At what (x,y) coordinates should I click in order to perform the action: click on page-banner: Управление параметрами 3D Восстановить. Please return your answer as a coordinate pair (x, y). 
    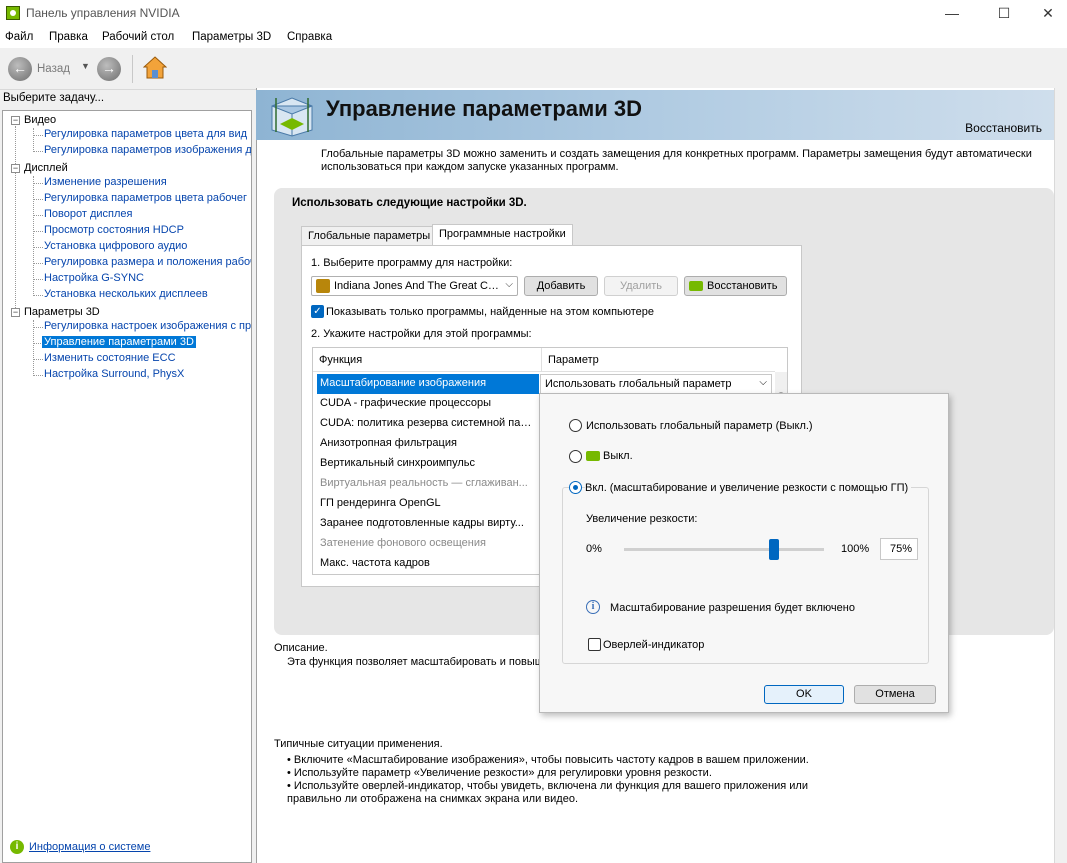
    Looking at the image, I should click on (655, 115).